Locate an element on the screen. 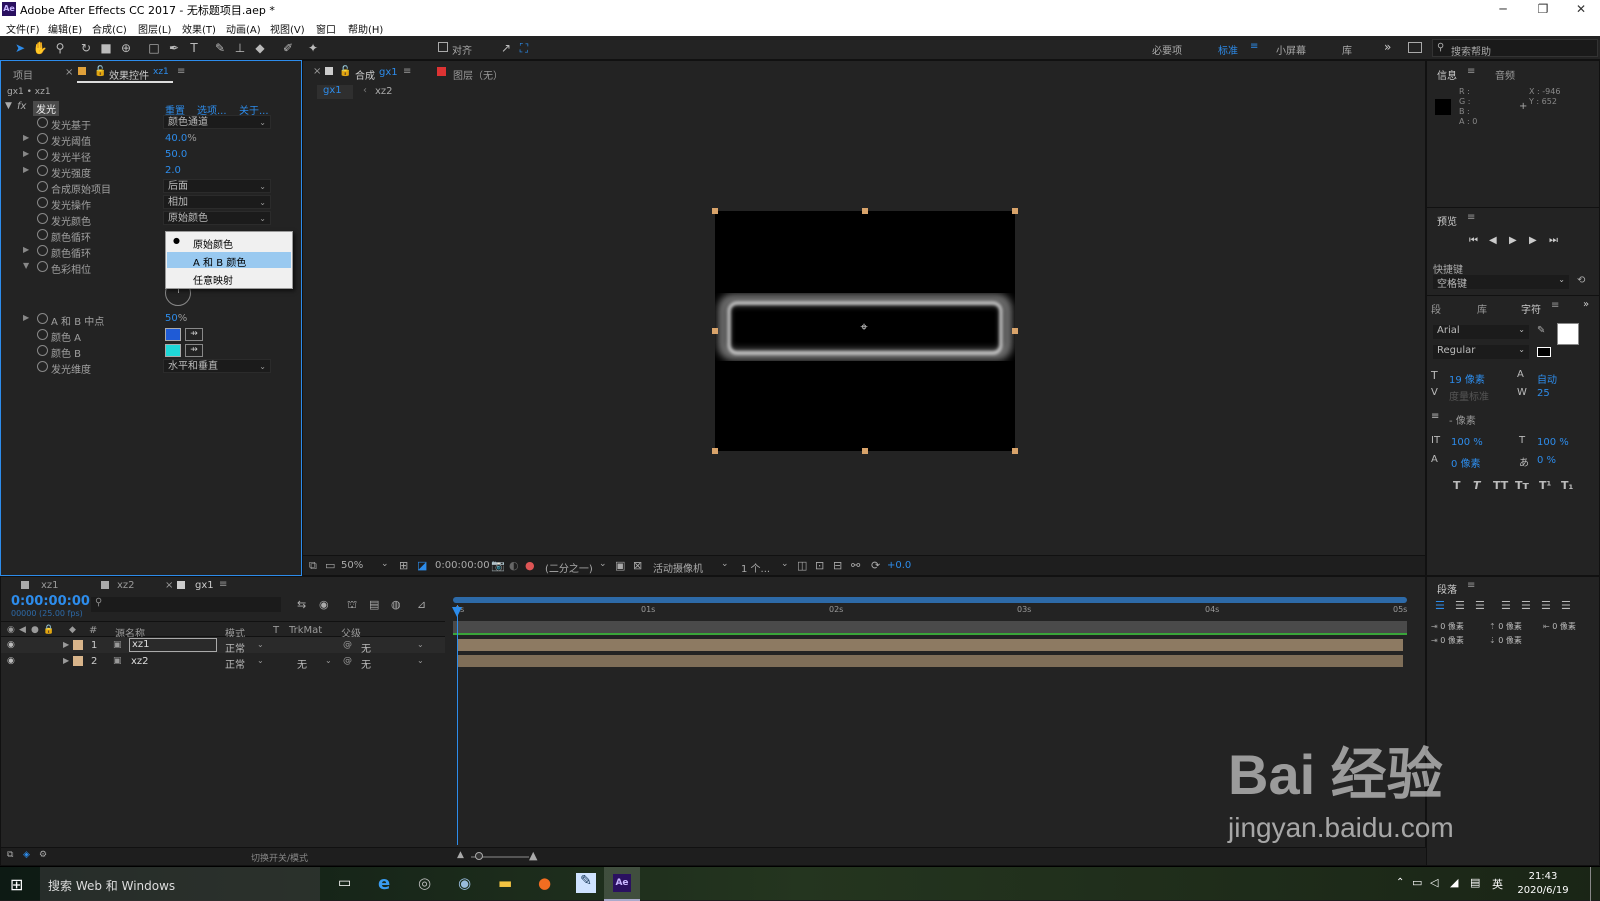 This screenshot has height=901, width=1600. stroke-swatch is located at coordinates (1544, 352).